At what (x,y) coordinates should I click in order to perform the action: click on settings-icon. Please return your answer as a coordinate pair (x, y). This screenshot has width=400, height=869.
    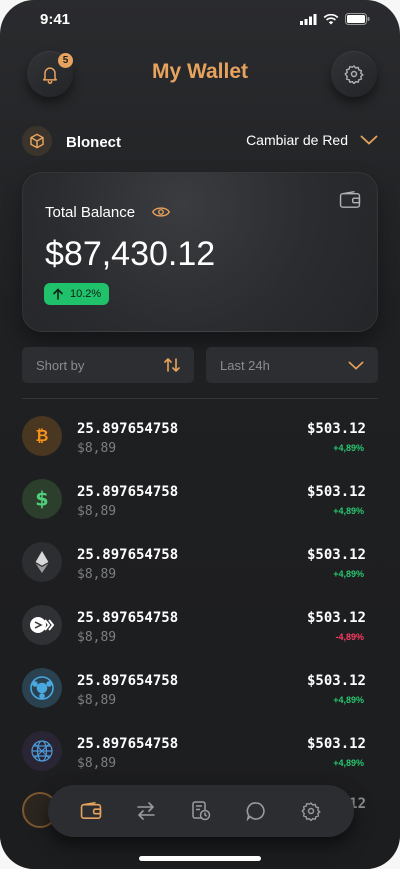
    Looking at the image, I should click on (310, 811).